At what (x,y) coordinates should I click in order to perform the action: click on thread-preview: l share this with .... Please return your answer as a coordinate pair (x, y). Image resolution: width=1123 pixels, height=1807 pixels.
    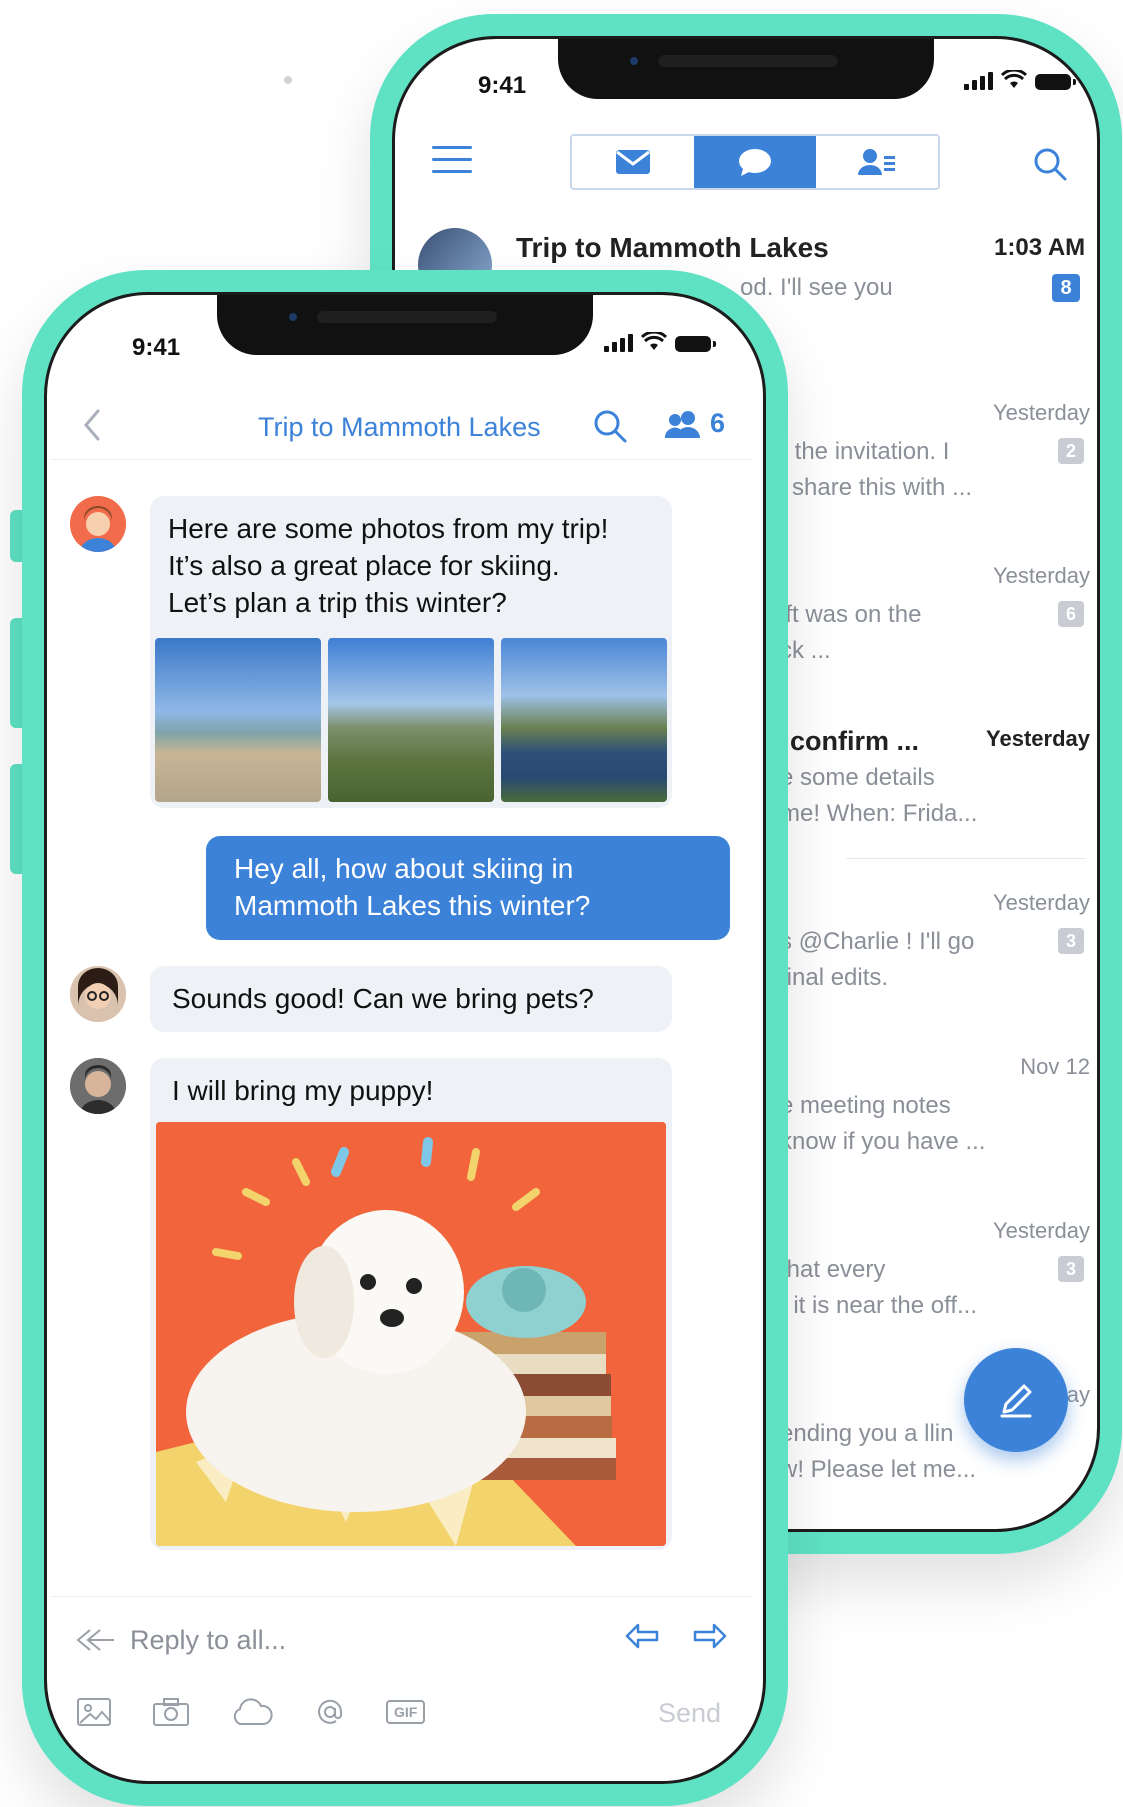
    Looking at the image, I should click on (876, 487).